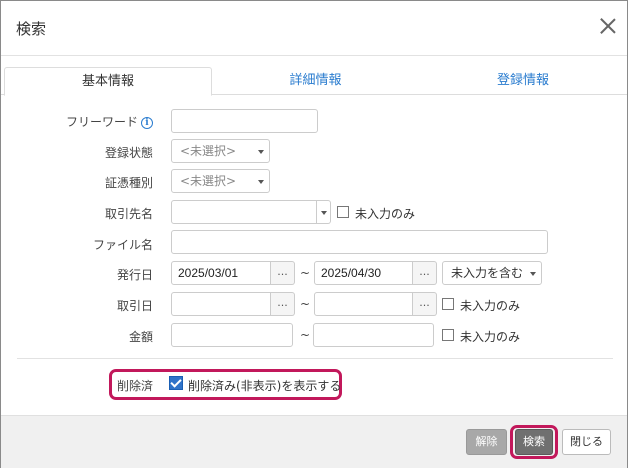 The width and height of the screenshot is (628, 468). I want to click on status-select: <未選択>, so click(220, 151).